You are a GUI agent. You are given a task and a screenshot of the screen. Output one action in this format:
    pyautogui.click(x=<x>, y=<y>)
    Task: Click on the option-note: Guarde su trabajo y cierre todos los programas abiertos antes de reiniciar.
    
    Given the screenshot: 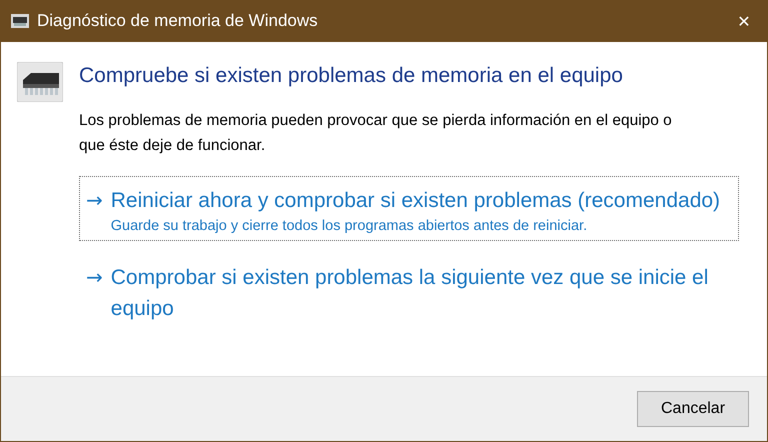 What is the action you would take?
    pyautogui.click(x=349, y=226)
    